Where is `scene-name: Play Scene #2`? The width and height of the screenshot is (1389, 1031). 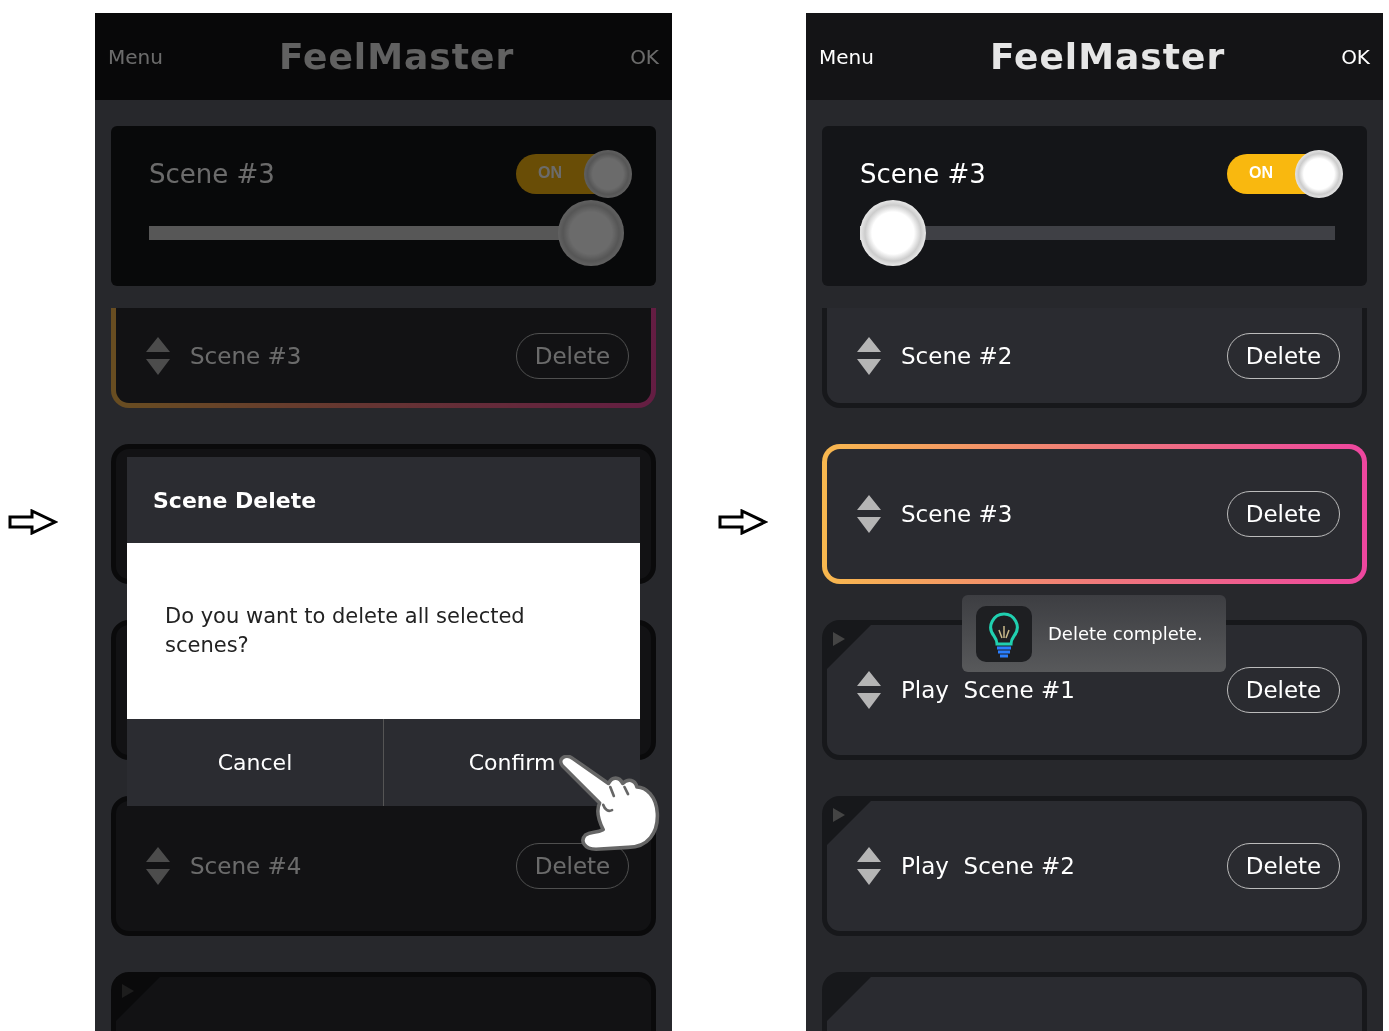 scene-name: Play Scene #2 is located at coordinates (988, 866).